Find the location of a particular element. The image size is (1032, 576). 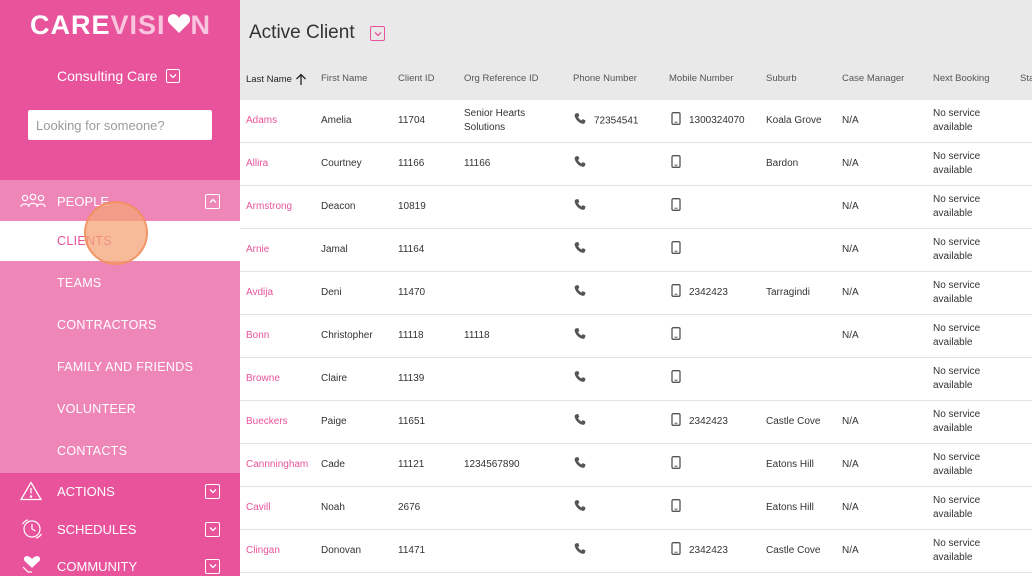

column-header-status: Sta is located at coordinates (1026, 78).